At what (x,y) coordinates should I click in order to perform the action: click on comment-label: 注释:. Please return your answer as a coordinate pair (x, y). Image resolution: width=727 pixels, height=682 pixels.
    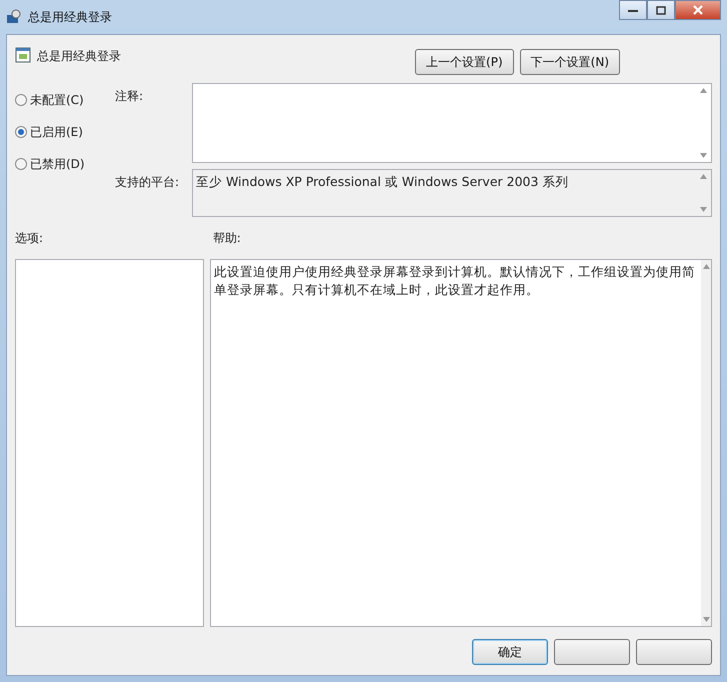
    Looking at the image, I should click on (129, 96).